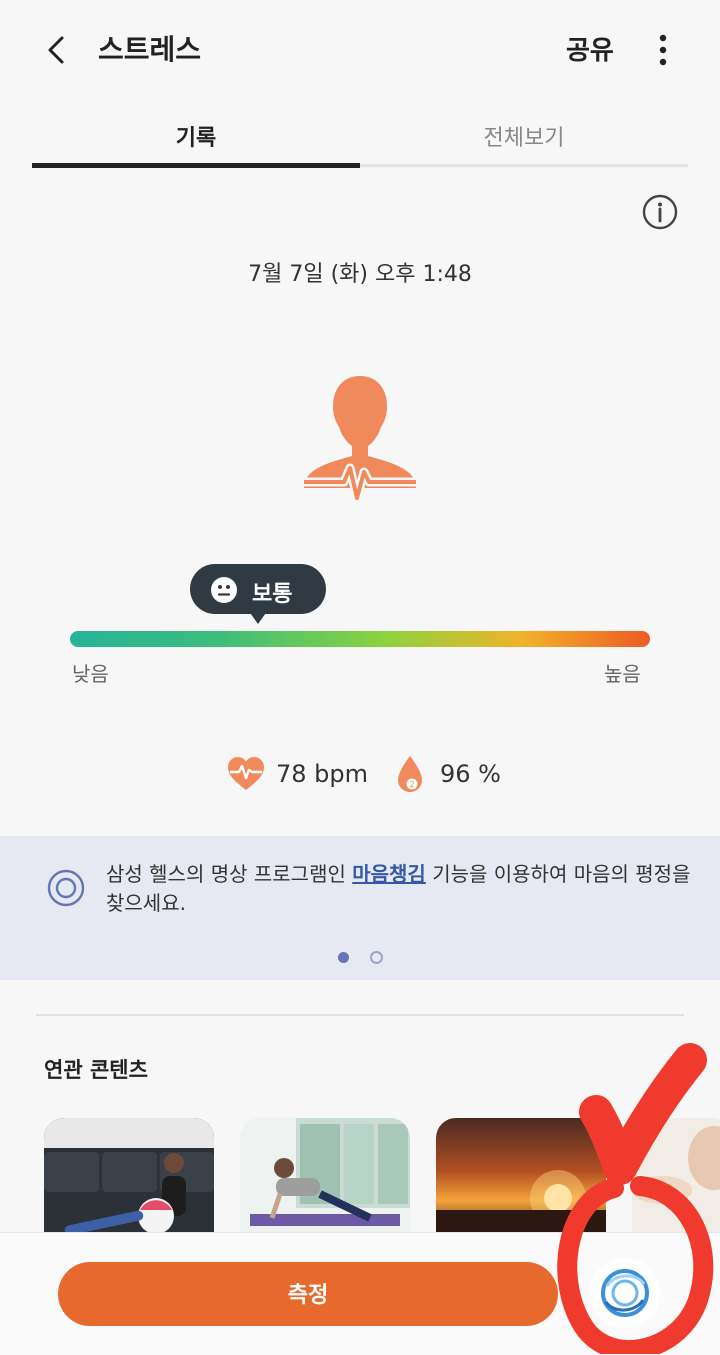 The height and width of the screenshot is (1355, 720). What do you see at coordinates (196, 165) in the screenshot?
I see `tab-active-indicator` at bounding box center [196, 165].